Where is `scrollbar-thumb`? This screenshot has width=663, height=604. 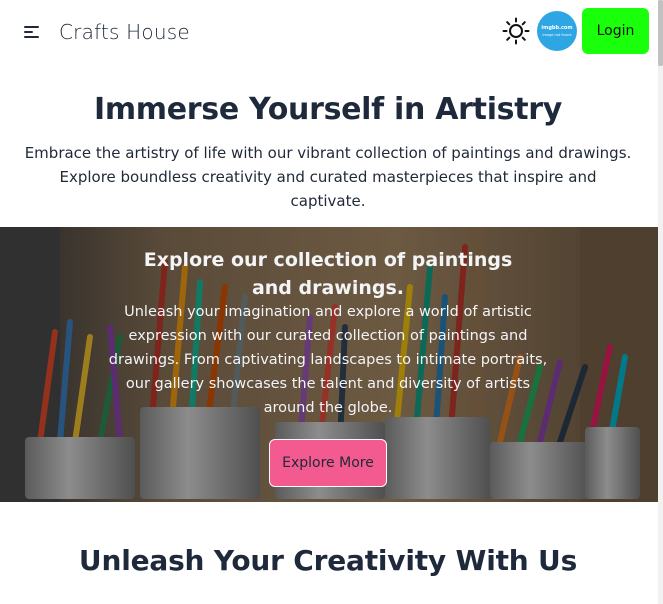 scrollbar-thumb is located at coordinates (660, 33).